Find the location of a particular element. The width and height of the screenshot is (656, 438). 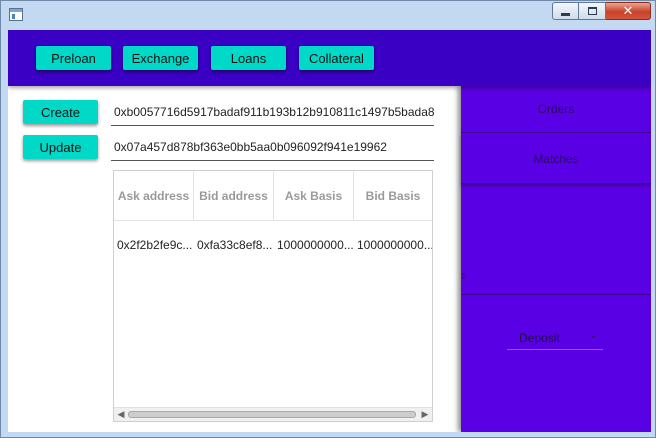

side-divider is located at coordinates (556, 294).